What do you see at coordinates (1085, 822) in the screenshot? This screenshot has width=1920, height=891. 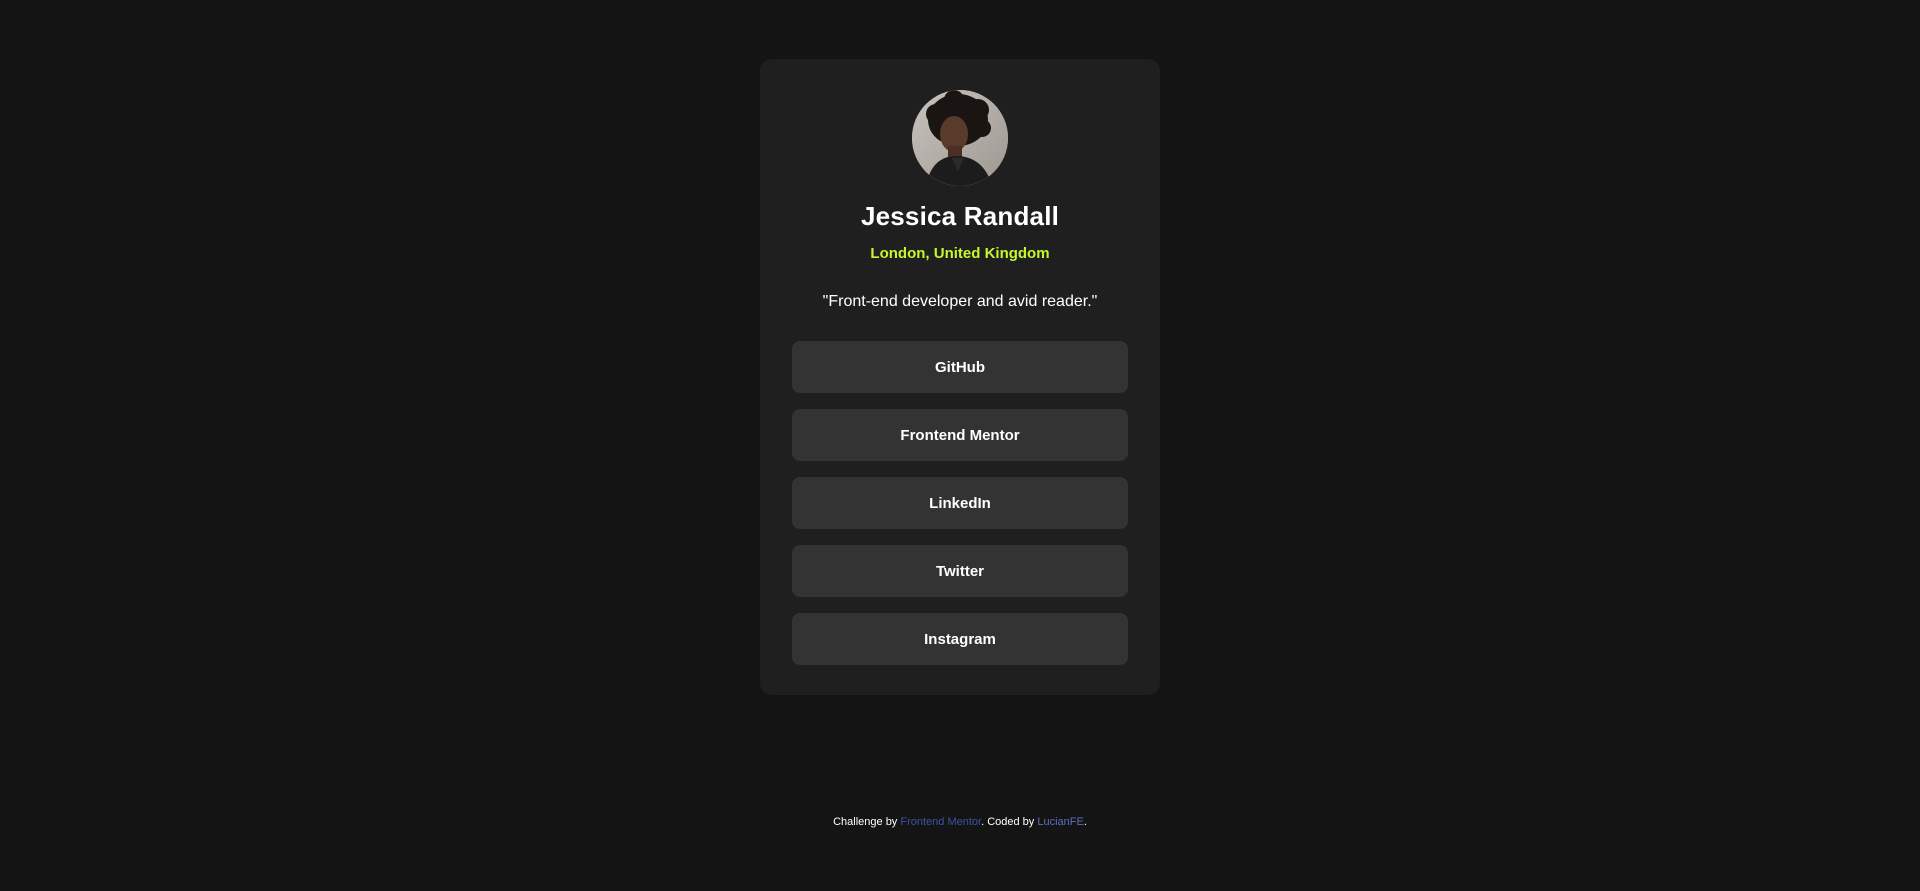 I see `footer-suffix: .` at bounding box center [1085, 822].